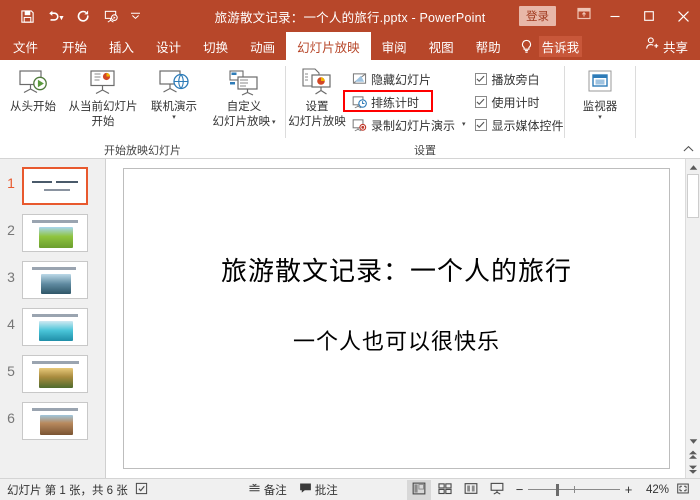 Image resolution: width=700 pixels, height=500 pixels. Describe the element at coordinates (326, 490) in the screenshot. I see `comments-label: 批注` at that location.